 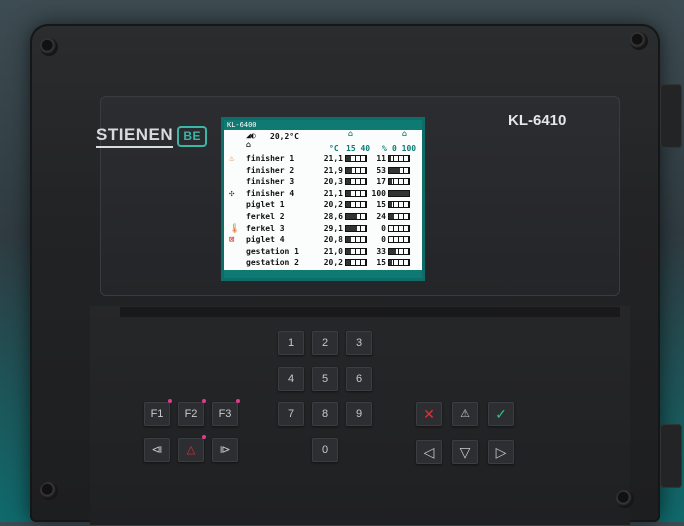 I want to click on house-temperature: 20,8, so click(x=333, y=240).